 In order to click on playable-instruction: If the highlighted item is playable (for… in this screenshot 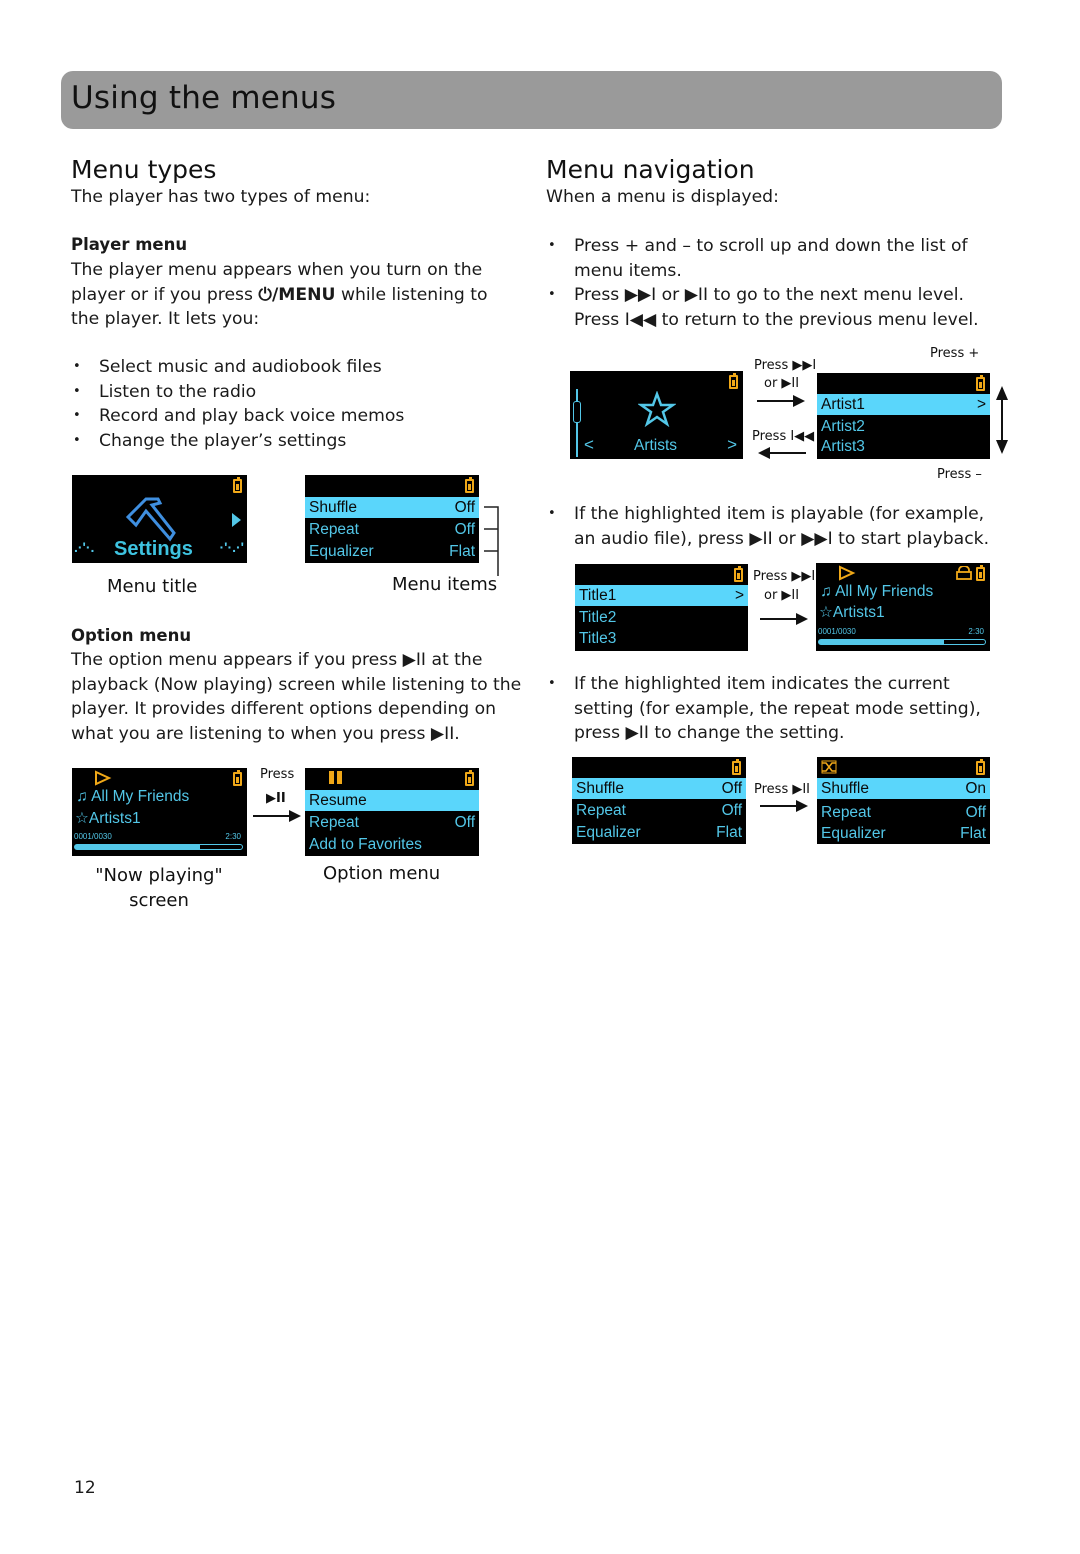, I will do `click(771, 526)`.